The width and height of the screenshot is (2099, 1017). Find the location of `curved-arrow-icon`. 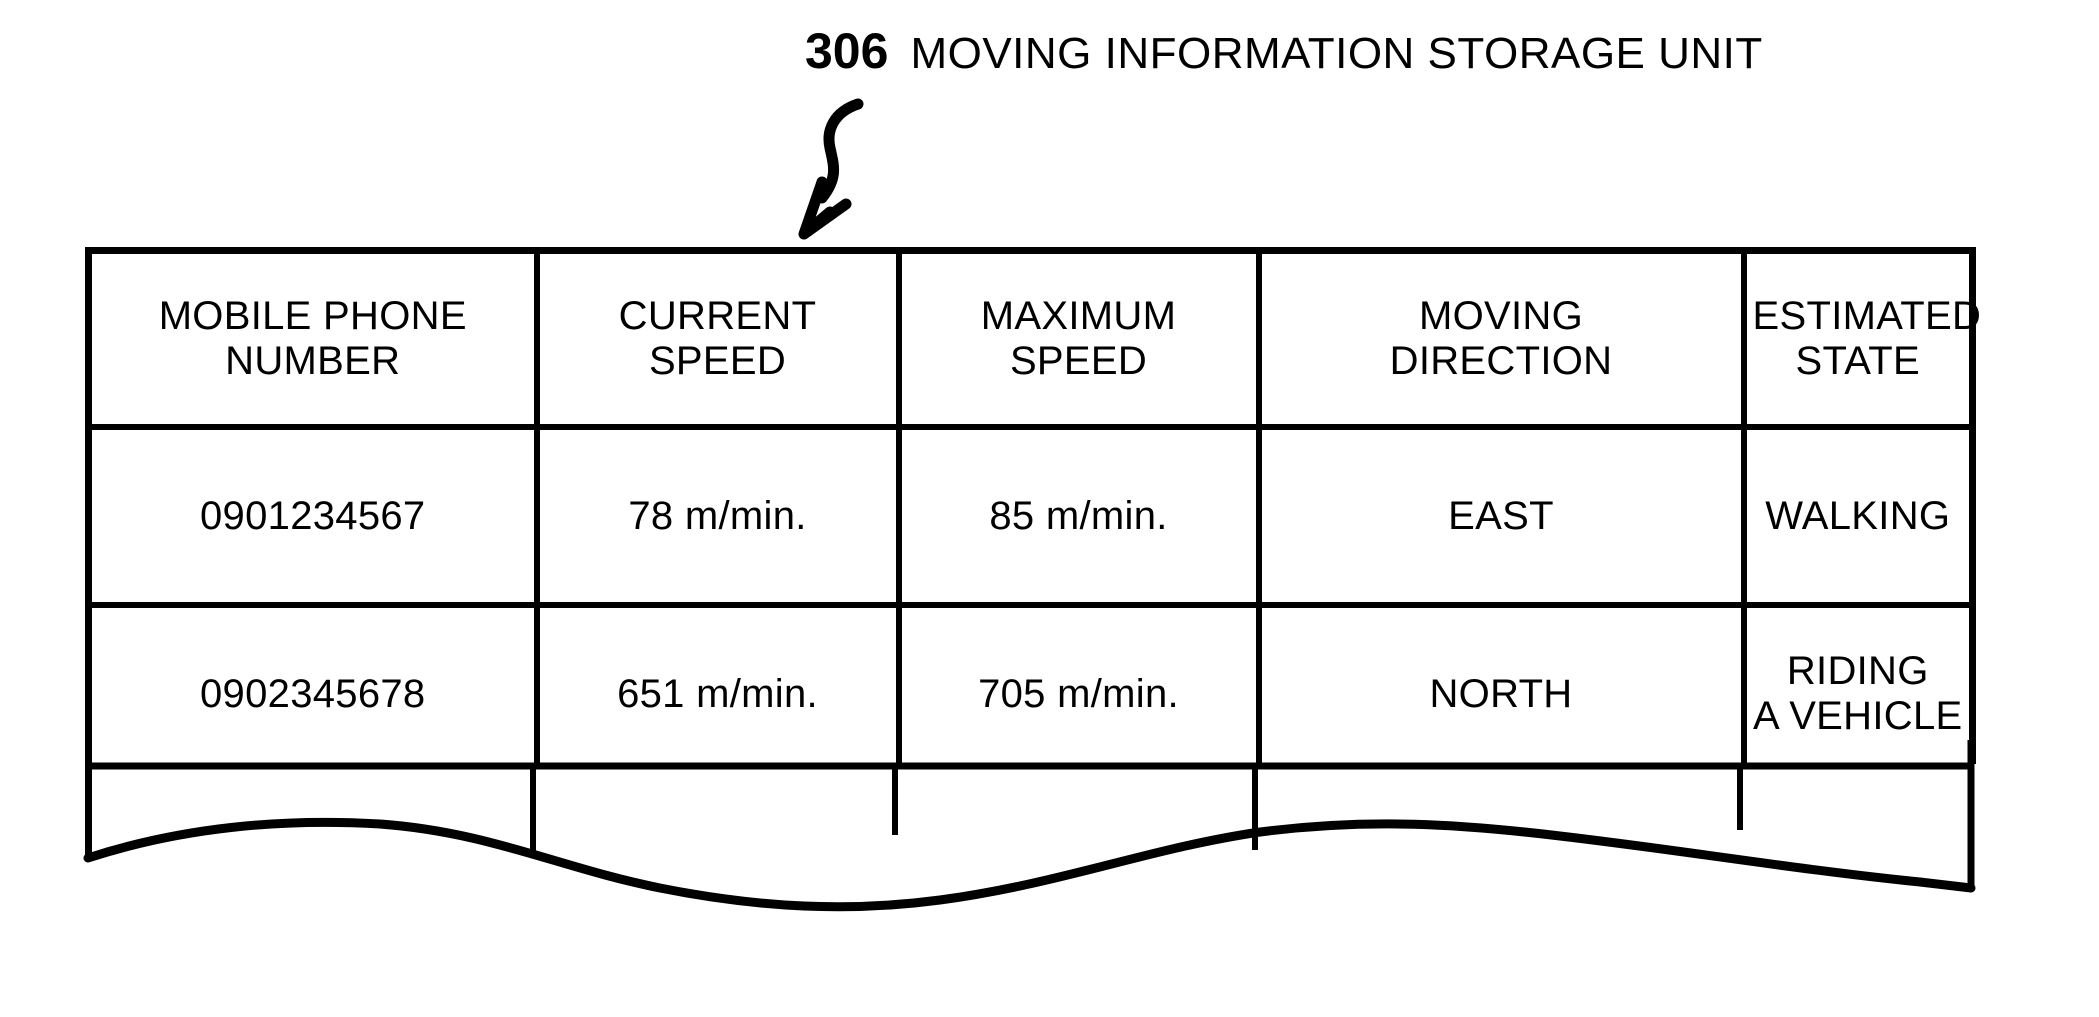

curved-arrow-icon is located at coordinates (831, 169).